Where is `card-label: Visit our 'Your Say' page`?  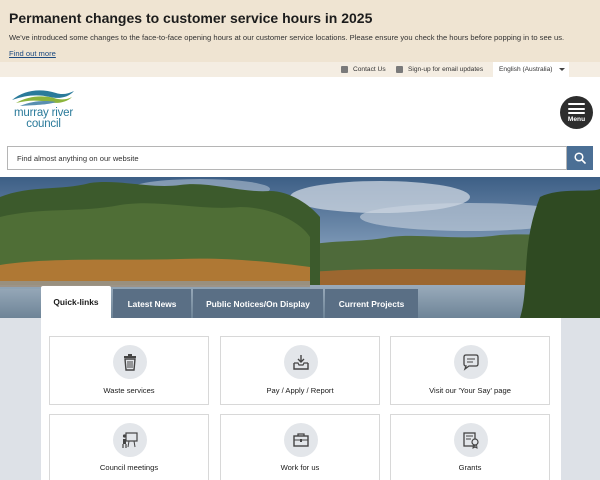
card-label: Visit our 'Your Say' page is located at coordinates (470, 390).